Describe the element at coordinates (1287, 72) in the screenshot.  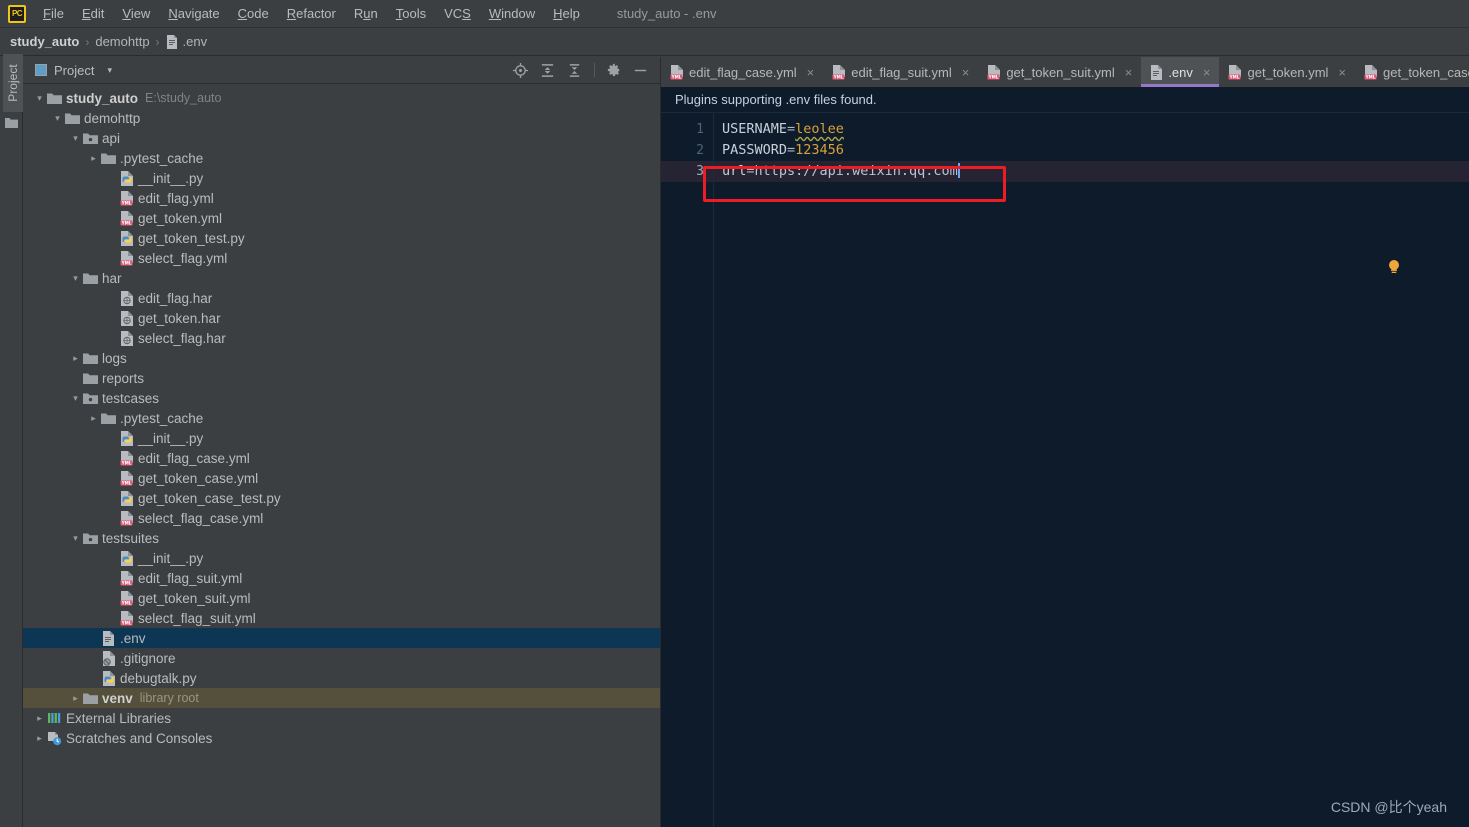
I see `editor-tab: YML get_token.yml ×` at that location.